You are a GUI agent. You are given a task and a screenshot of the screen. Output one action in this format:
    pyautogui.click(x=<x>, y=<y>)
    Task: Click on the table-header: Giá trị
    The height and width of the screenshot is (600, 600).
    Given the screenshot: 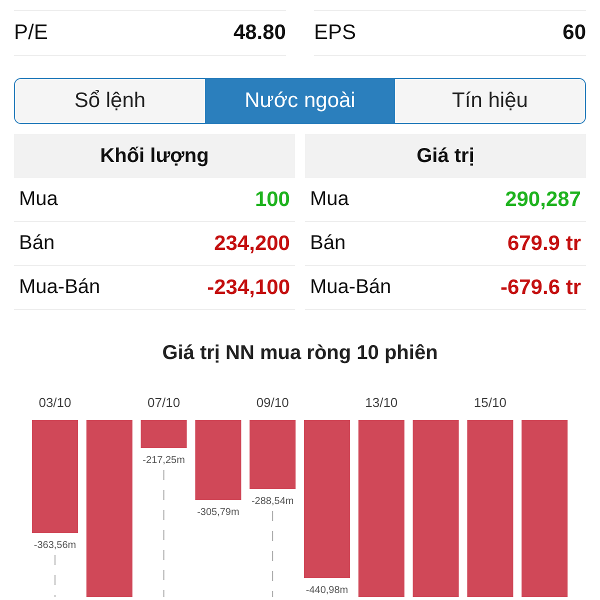 What is the action you would take?
    pyautogui.click(x=445, y=156)
    